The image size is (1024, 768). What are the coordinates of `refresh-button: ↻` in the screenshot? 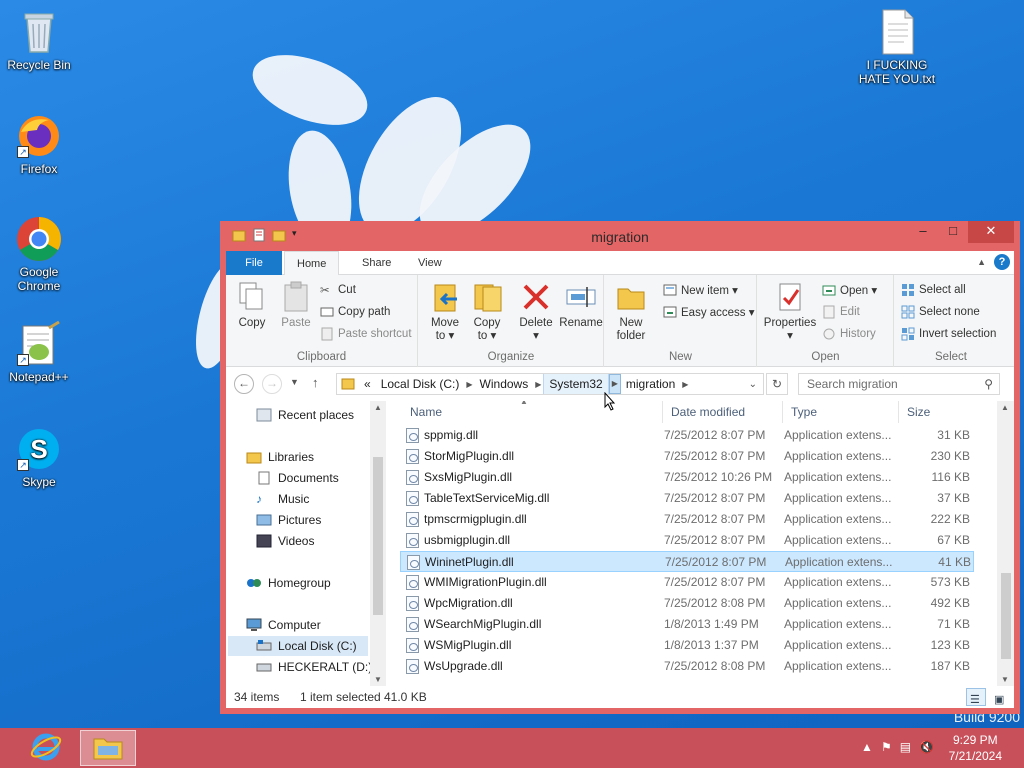 It's located at (777, 384).